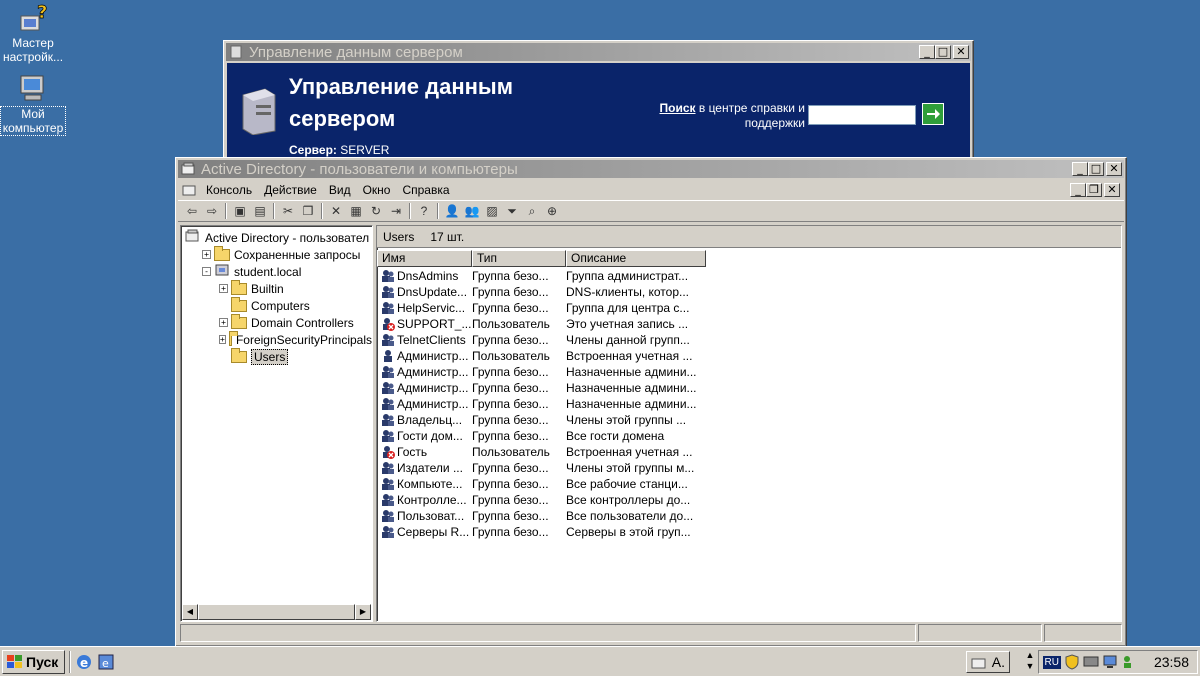 The width and height of the screenshot is (1200, 676). I want to click on computer-tray-icon, so click(1110, 662).